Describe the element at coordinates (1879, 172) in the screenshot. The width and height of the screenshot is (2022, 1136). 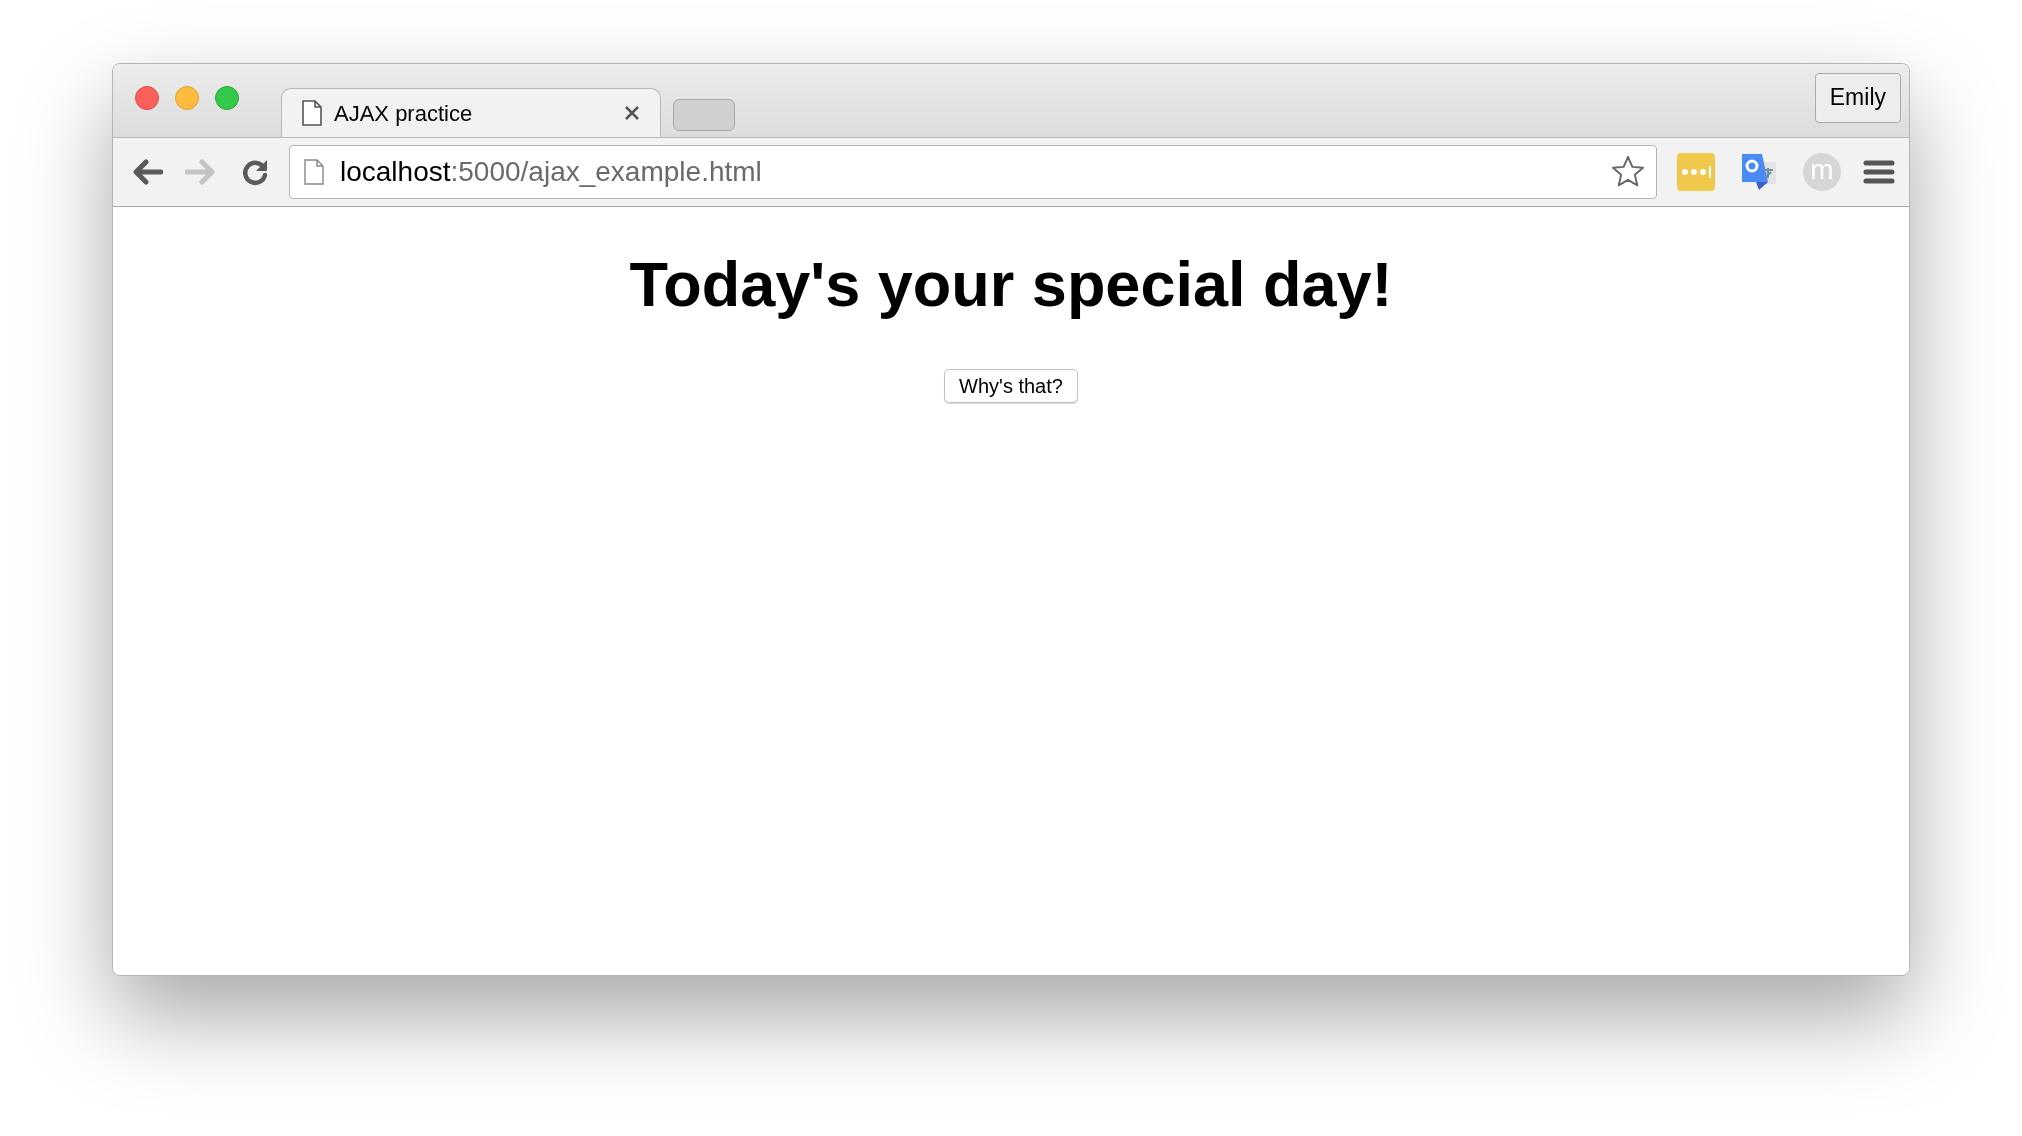
I see `menu-icon` at that location.